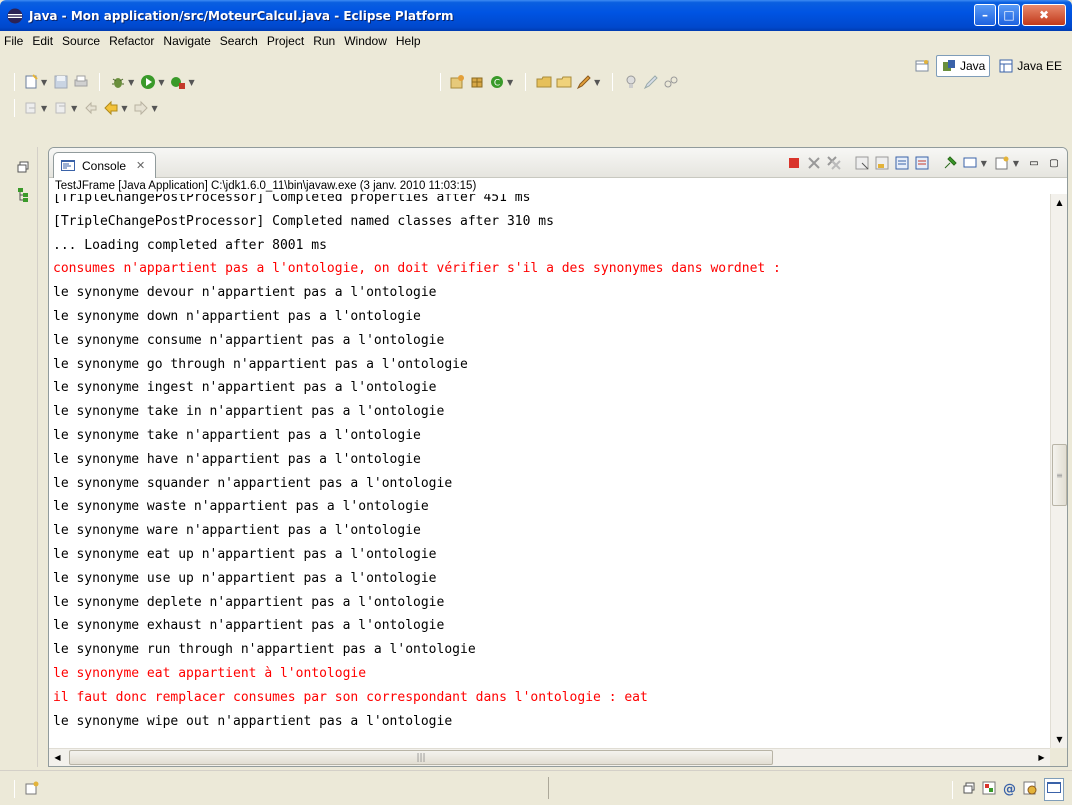 This screenshot has height=805, width=1072. Describe the element at coordinates (131, 82) in the screenshot. I see `debug-dropdown-icon: ▼` at that location.